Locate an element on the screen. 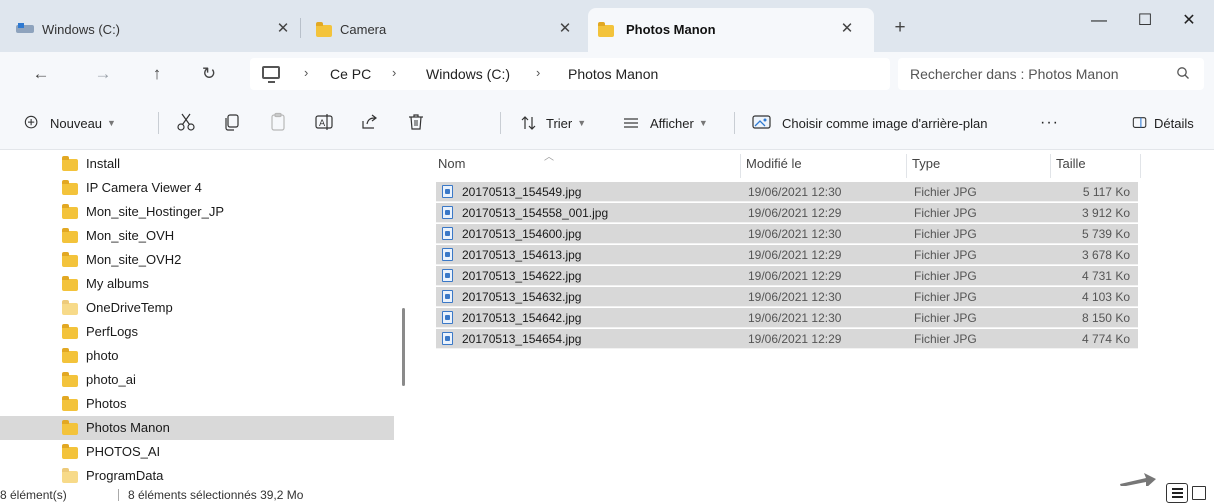 This screenshot has height=504, width=1214. nav-item: Mon_site_OVH2 is located at coordinates (197, 260).